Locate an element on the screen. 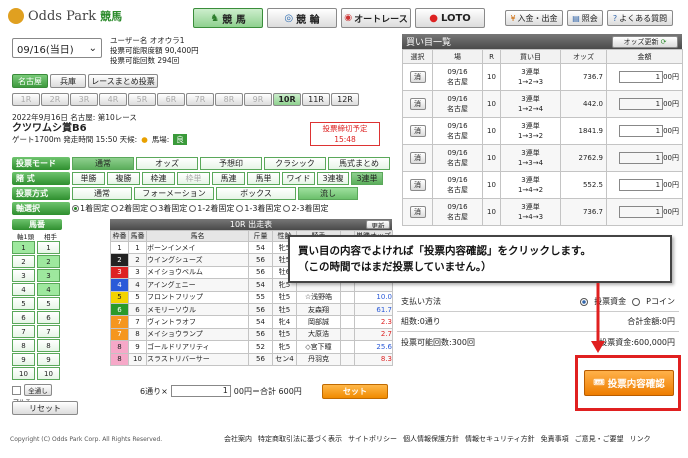 The image size is (688, 458). date-select: 09/16(当日) ⌄ is located at coordinates (57, 48).